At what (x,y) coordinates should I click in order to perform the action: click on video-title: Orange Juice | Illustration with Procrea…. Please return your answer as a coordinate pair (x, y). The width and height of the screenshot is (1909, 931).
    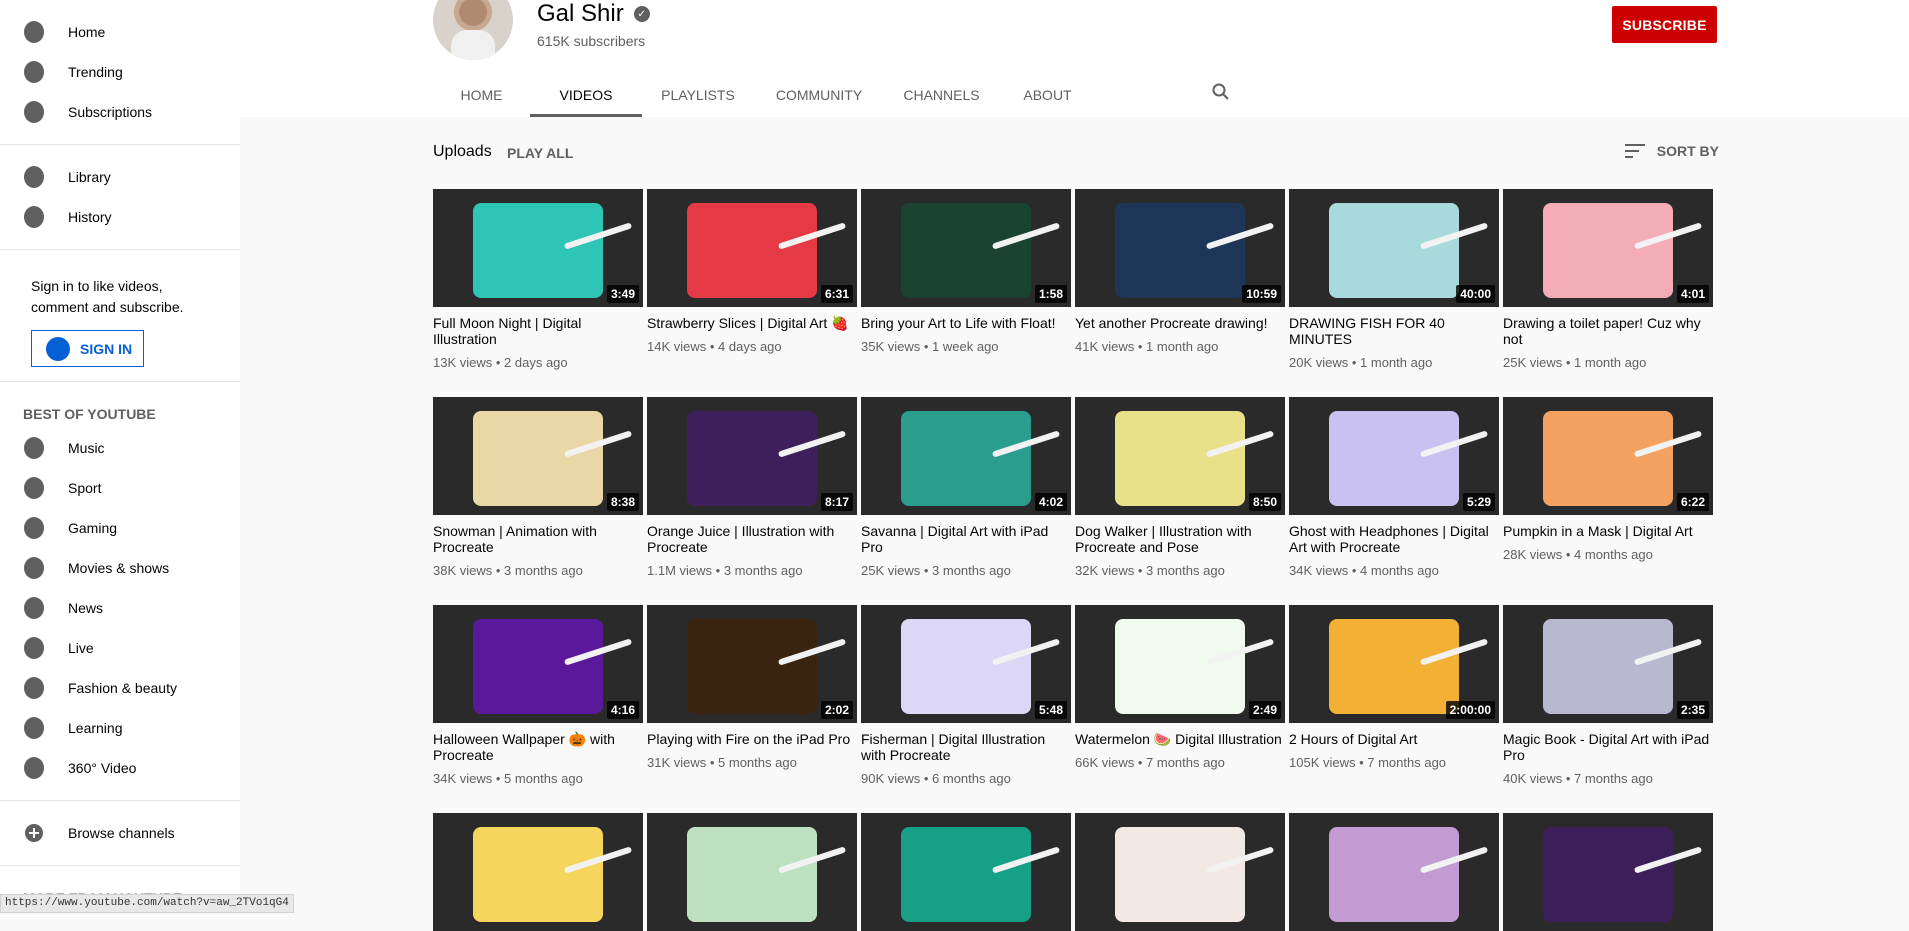
    Looking at the image, I should click on (752, 539).